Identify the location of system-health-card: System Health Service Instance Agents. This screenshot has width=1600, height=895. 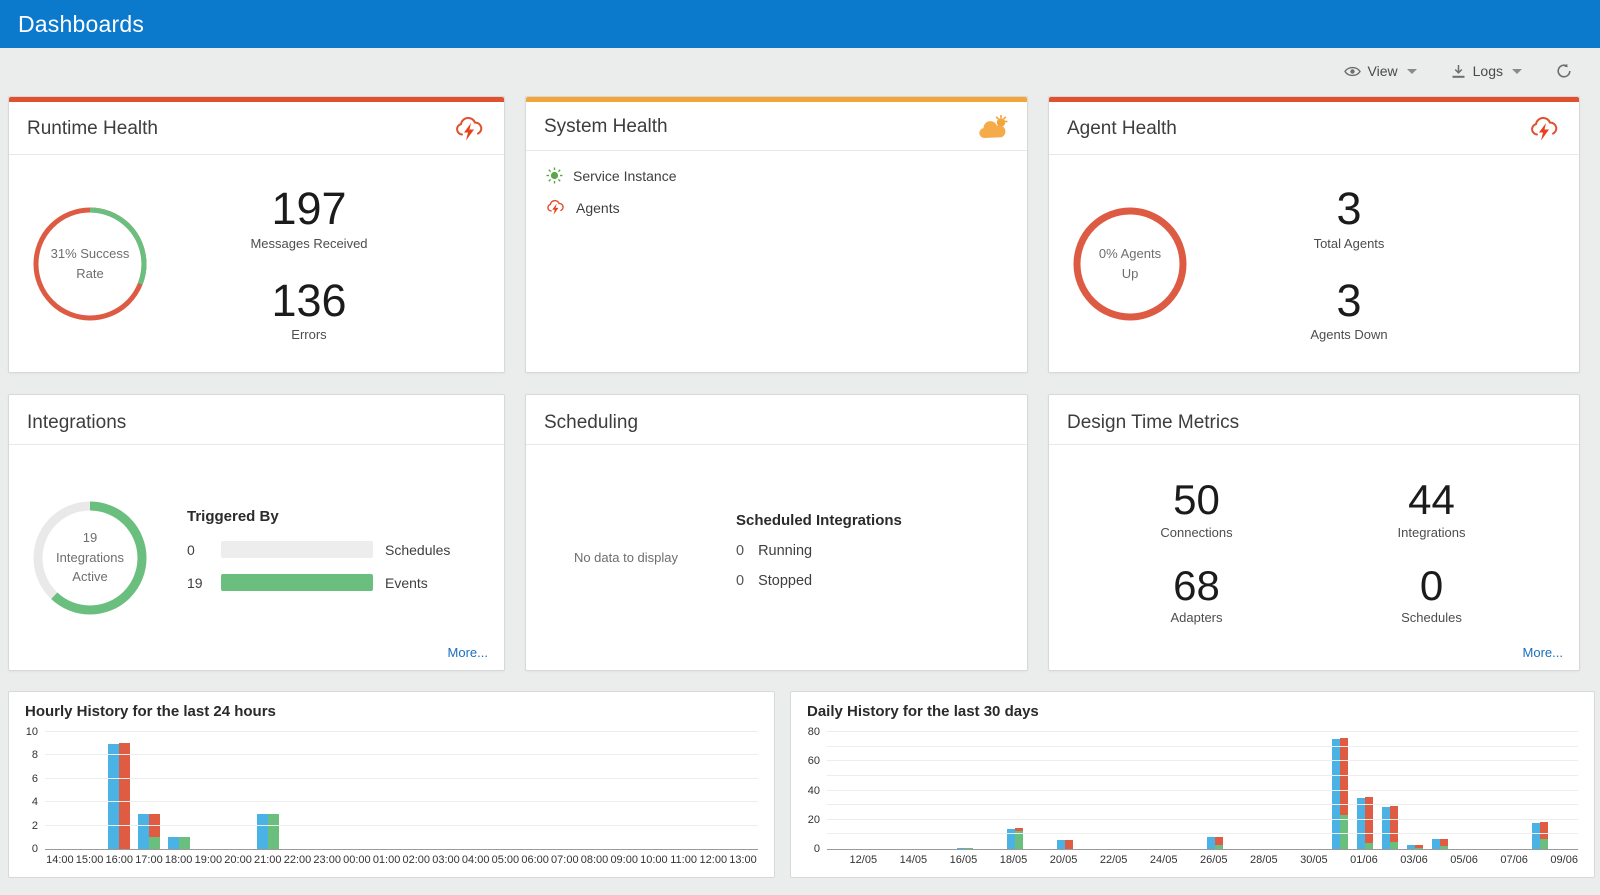
(776, 234).